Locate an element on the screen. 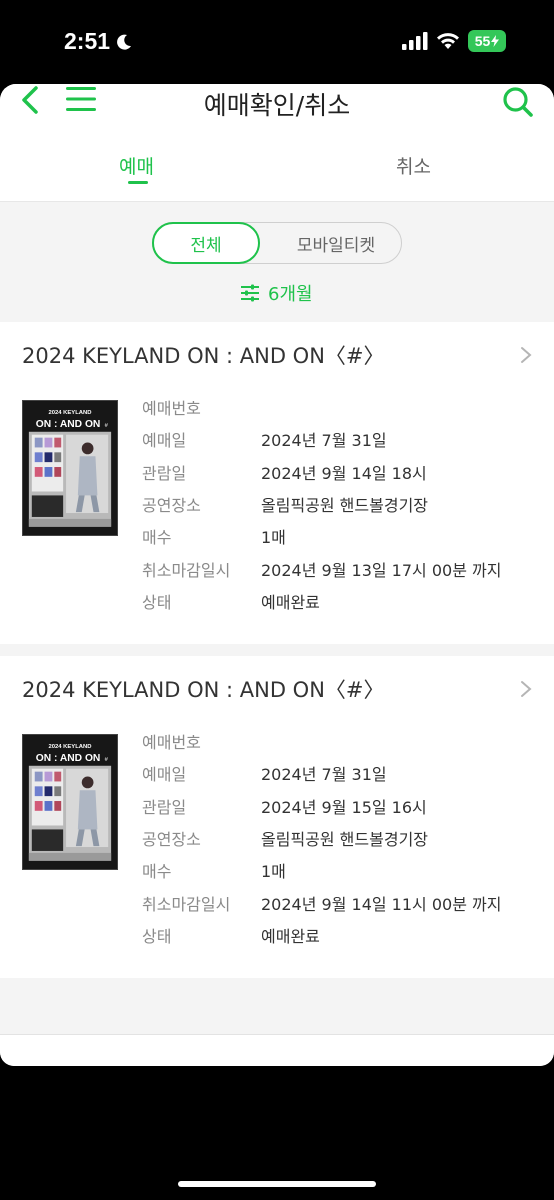  filter-area: 전체 모바일티켓 6개월 is located at coordinates (277, 261).